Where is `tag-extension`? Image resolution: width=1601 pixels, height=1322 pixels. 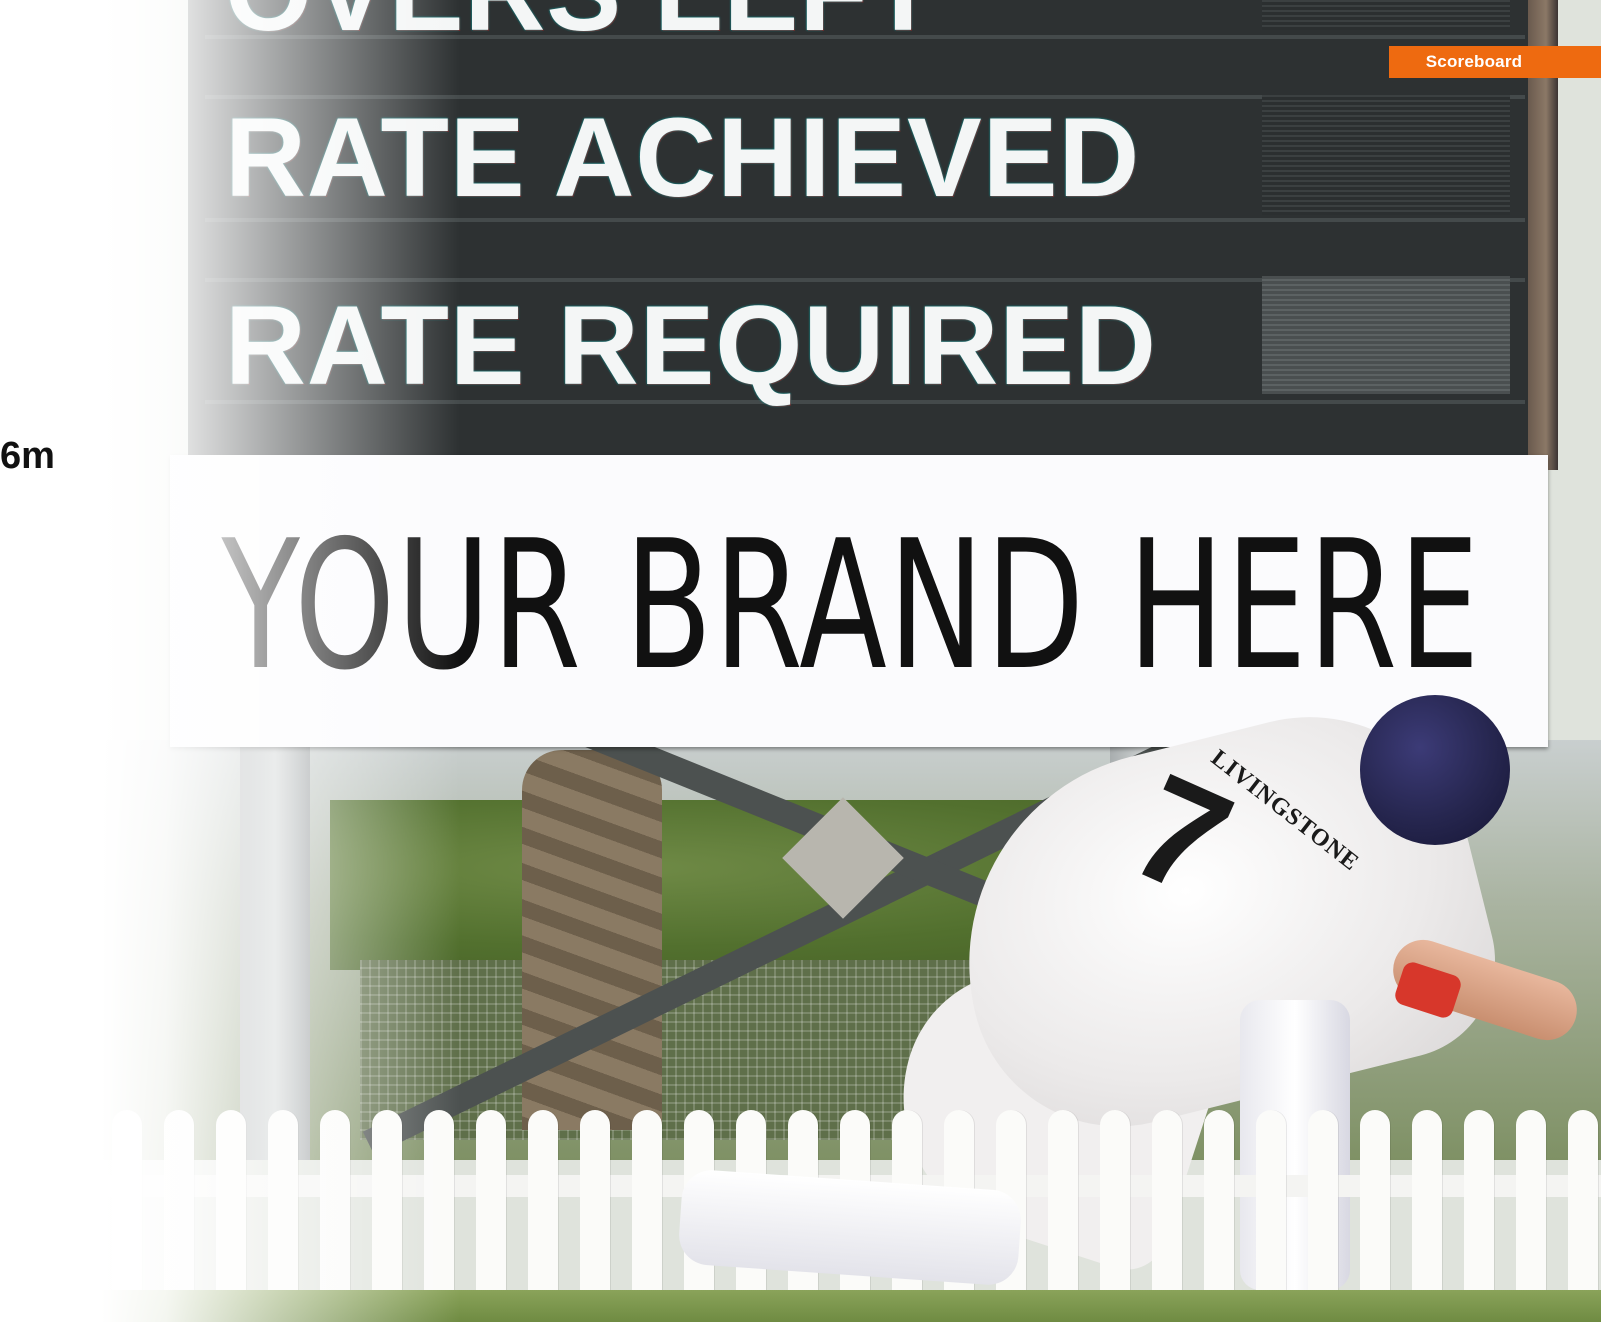
tag-extension is located at coordinates (1580, 62).